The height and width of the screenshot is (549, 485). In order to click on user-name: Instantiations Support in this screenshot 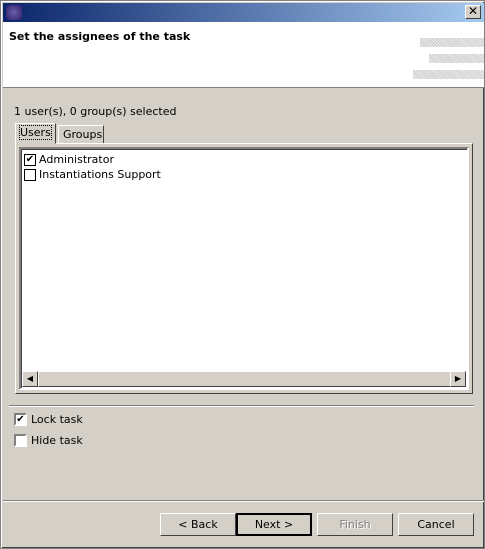, I will do `click(100, 174)`.